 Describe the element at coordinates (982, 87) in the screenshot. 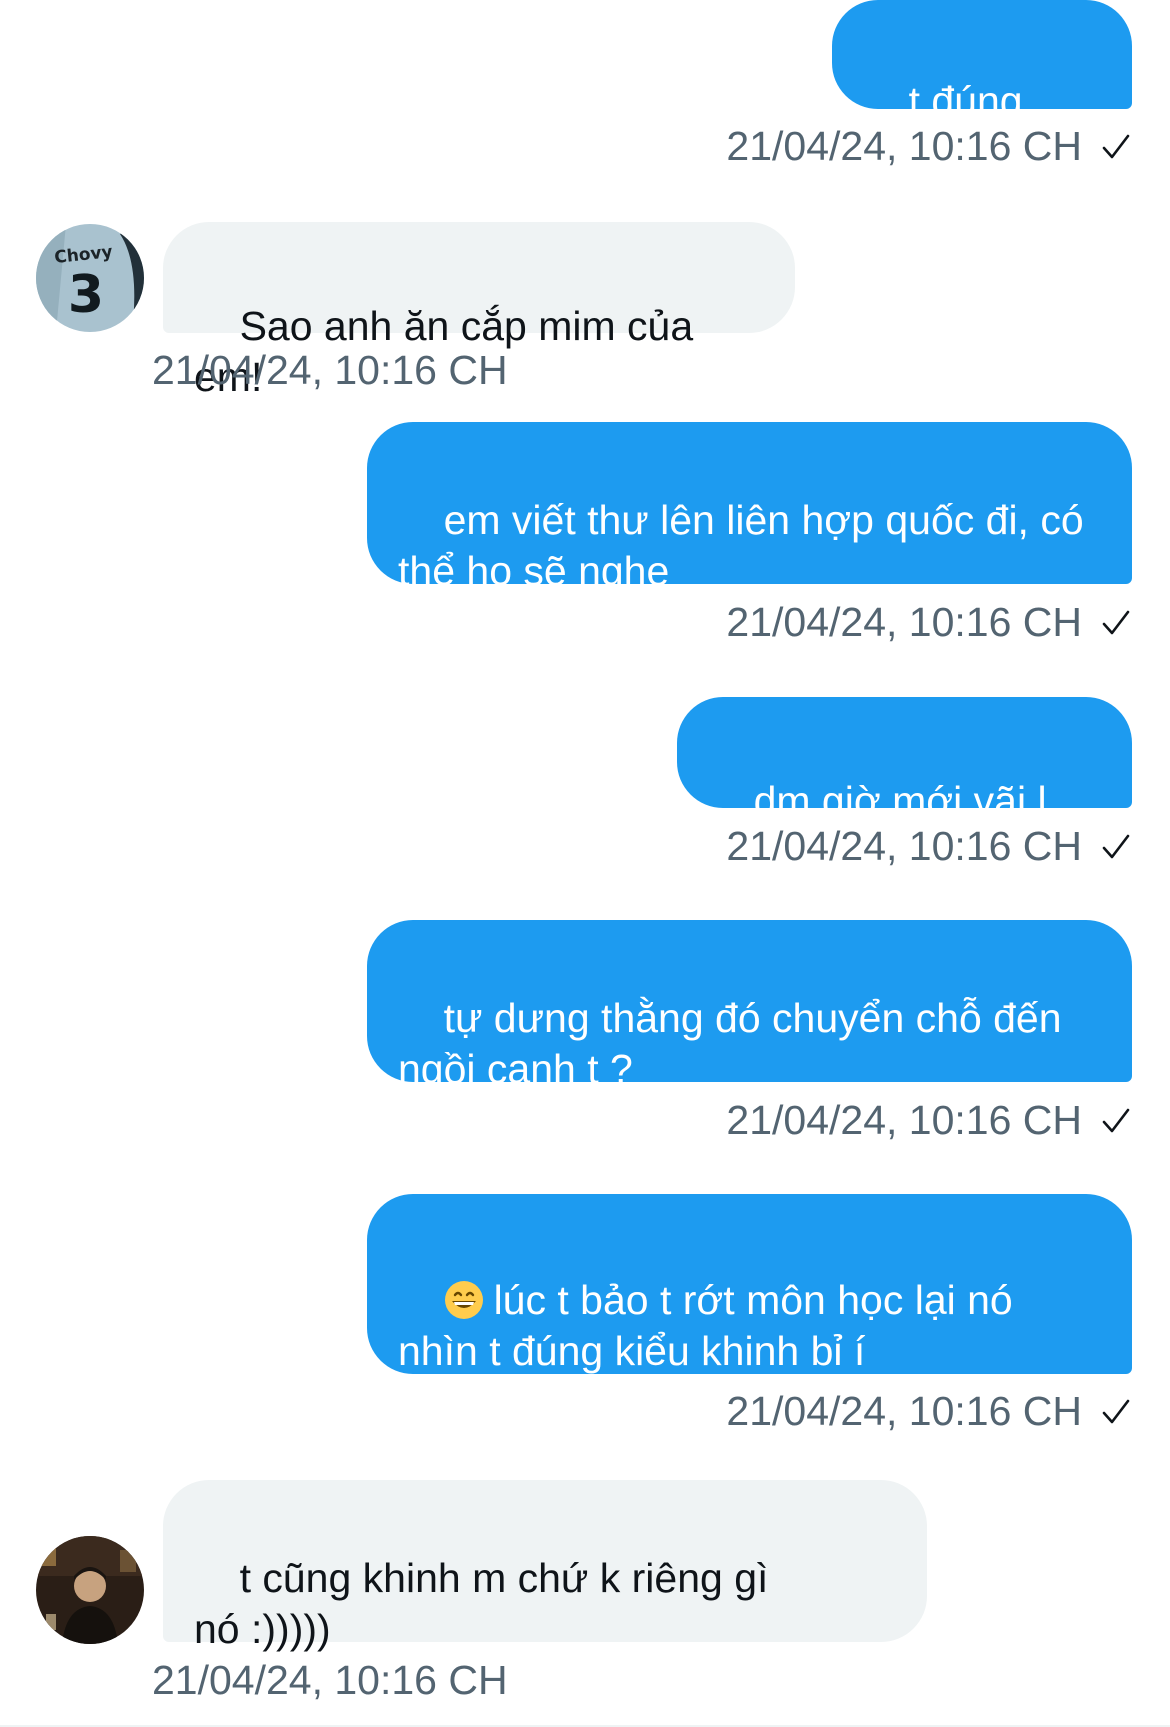

I see `outgoing-message-bubble: t đúng kiểu:` at that location.